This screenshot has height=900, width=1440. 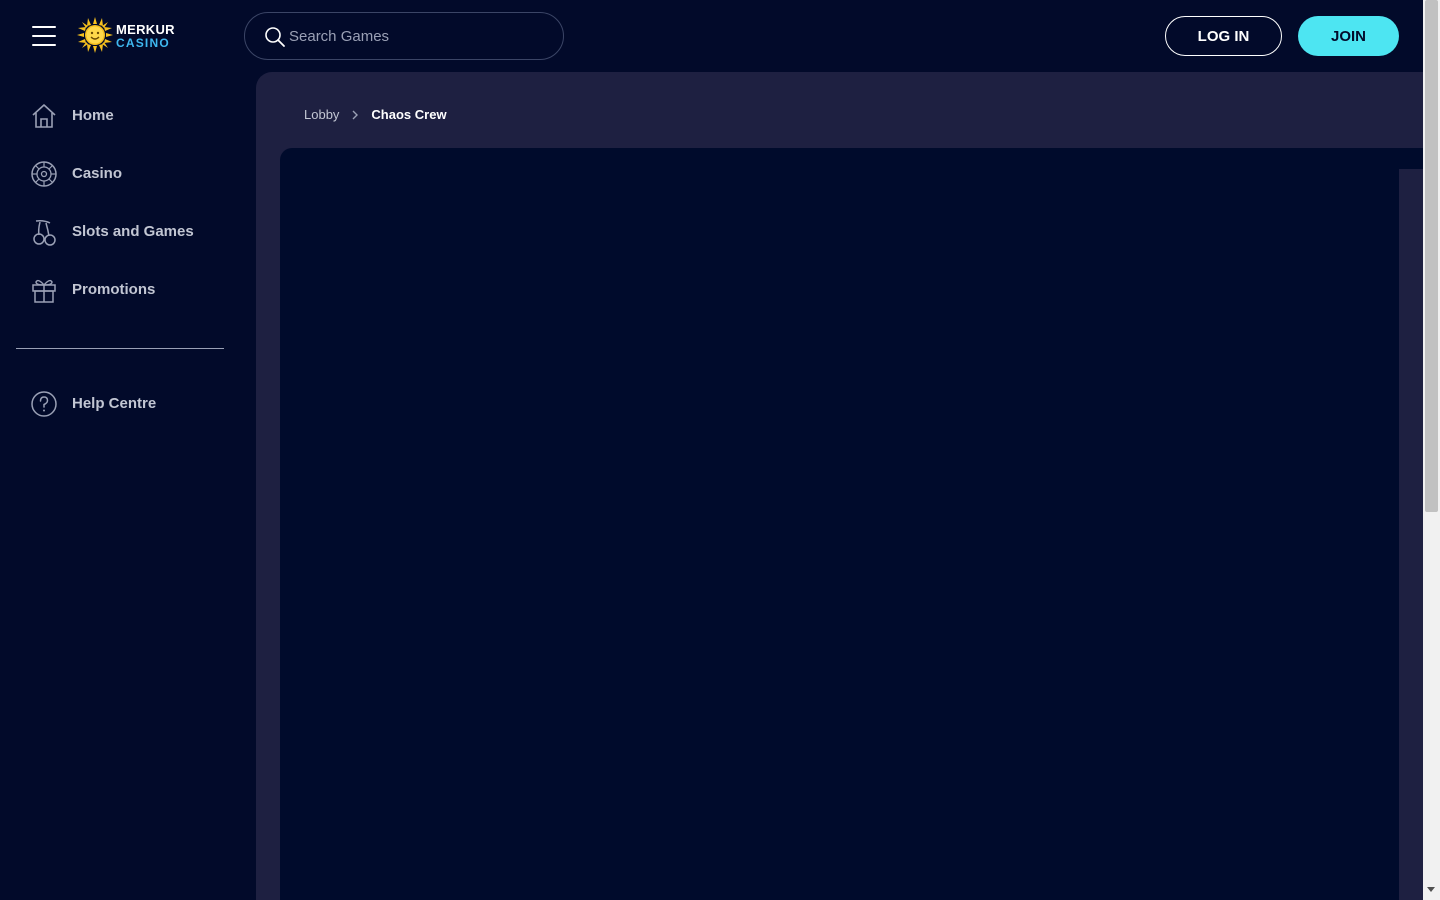 What do you see at coordinates (711, 36) in the screenshot?
I see `top-header: MERKUR CASINO LOG IN JOIN` at bounding box center [711, 36].